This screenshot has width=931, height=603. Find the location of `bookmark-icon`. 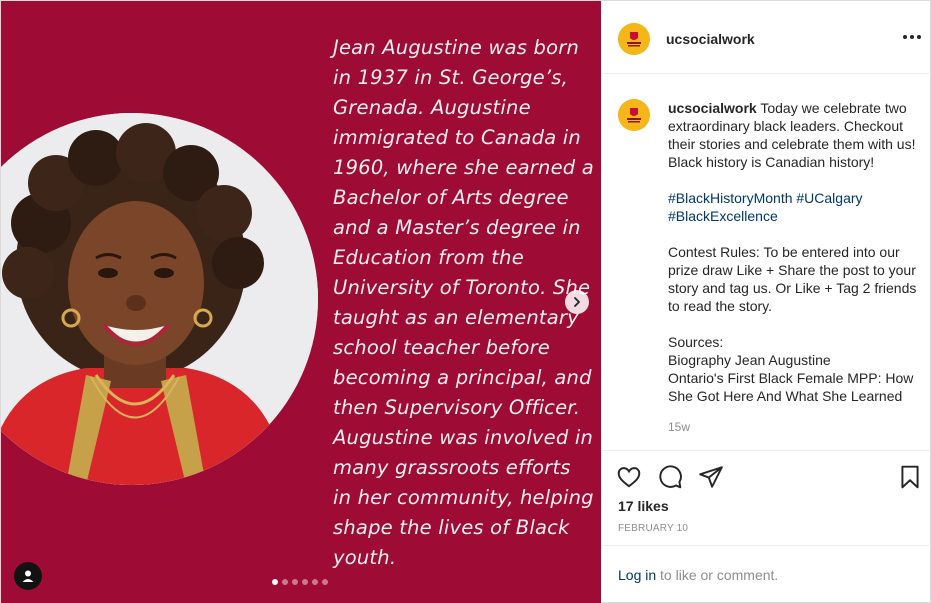

bookmark-icon is located at coordinates (910, 477).